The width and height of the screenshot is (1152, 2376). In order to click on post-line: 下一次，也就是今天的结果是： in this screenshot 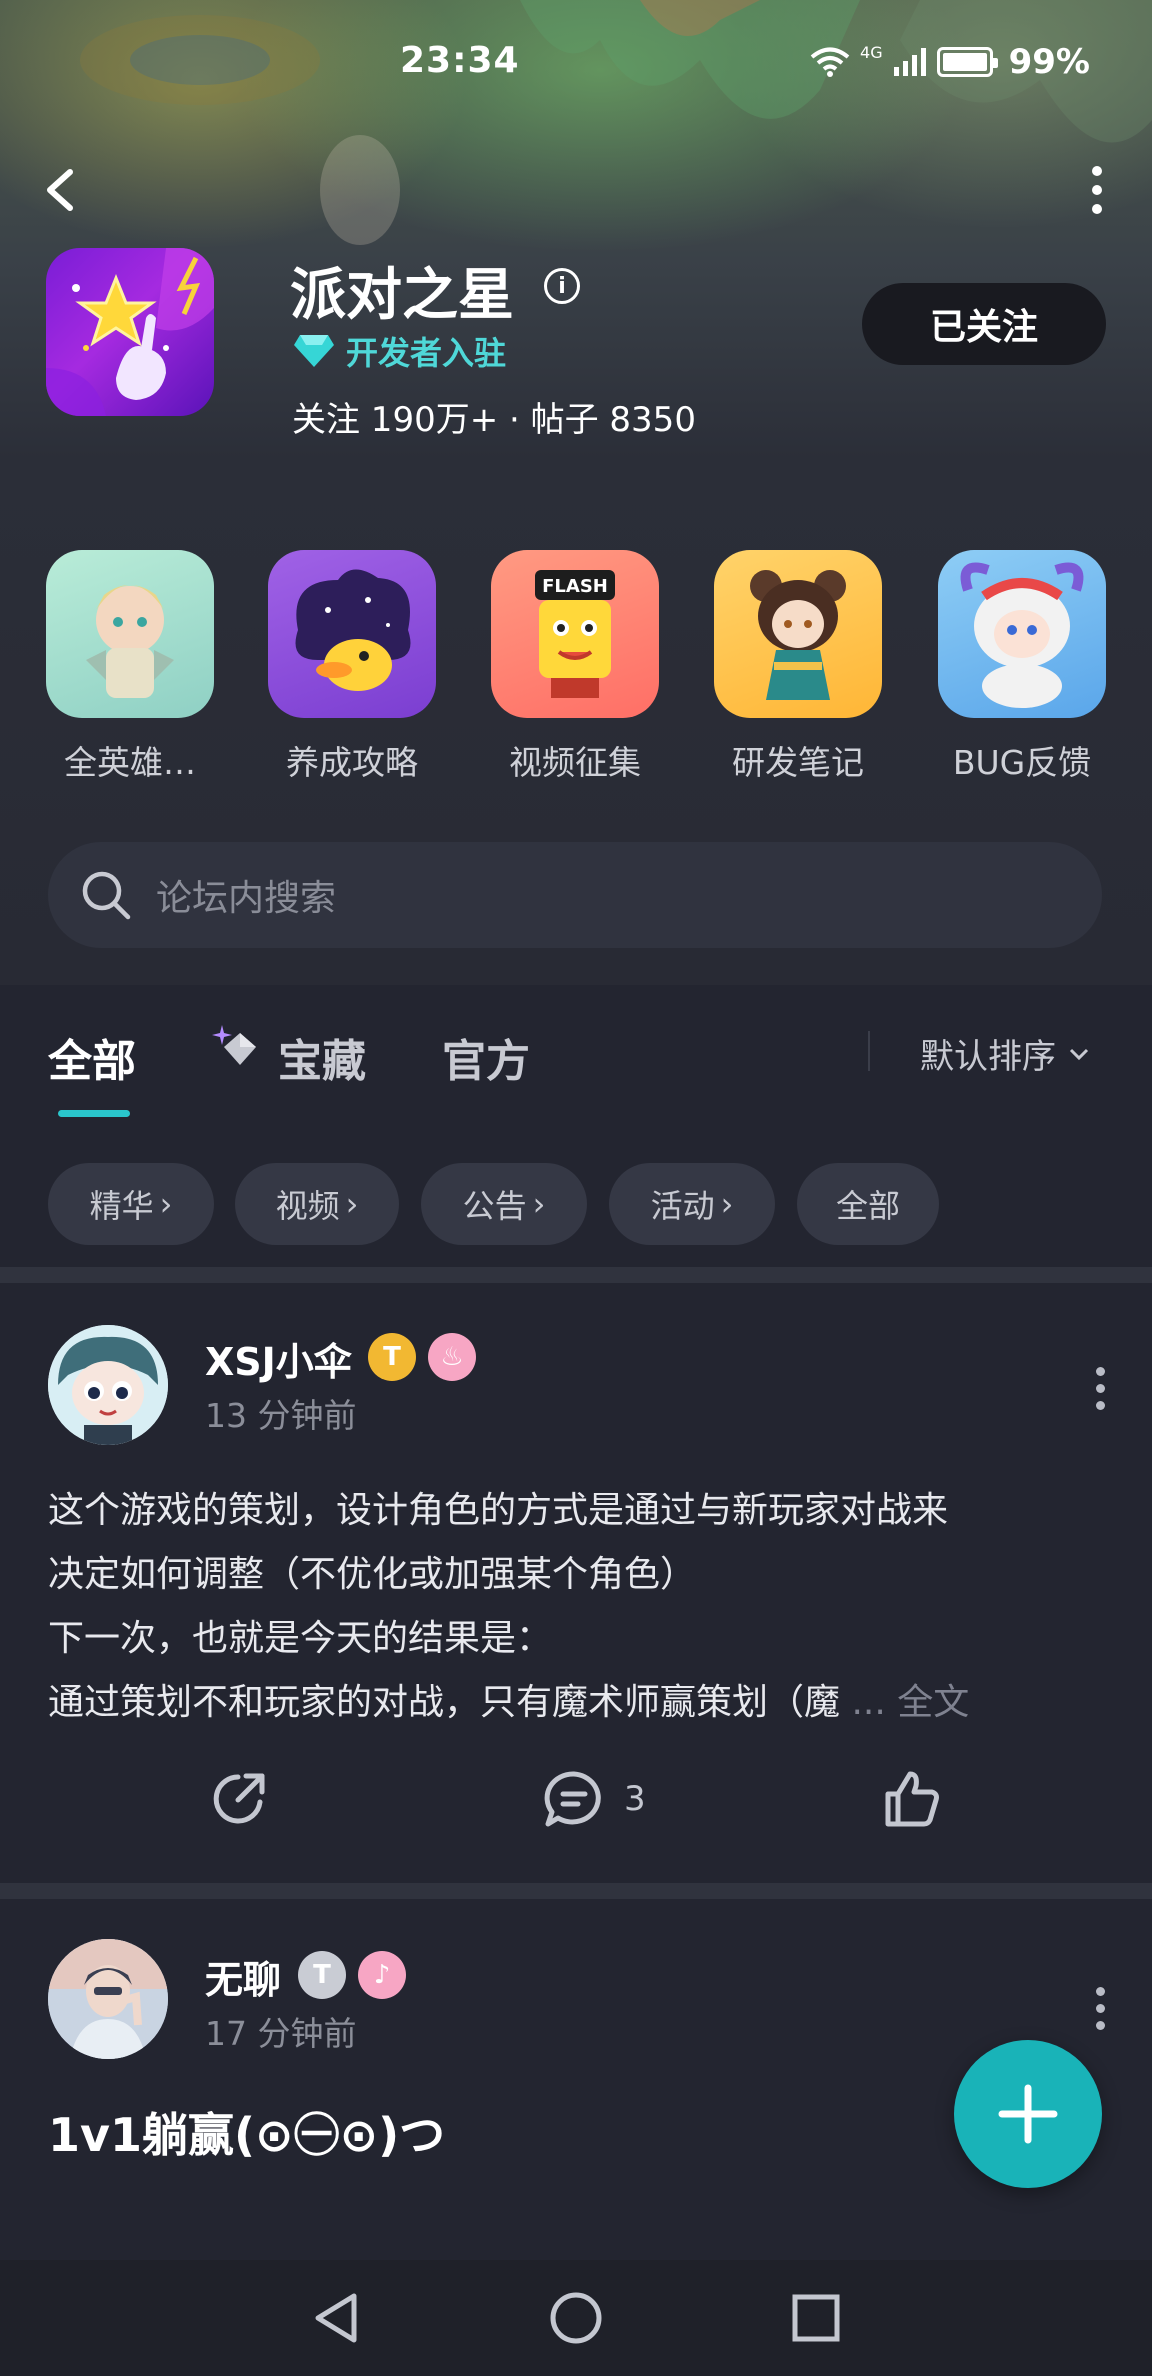, I will do `click(300, 1638)`.